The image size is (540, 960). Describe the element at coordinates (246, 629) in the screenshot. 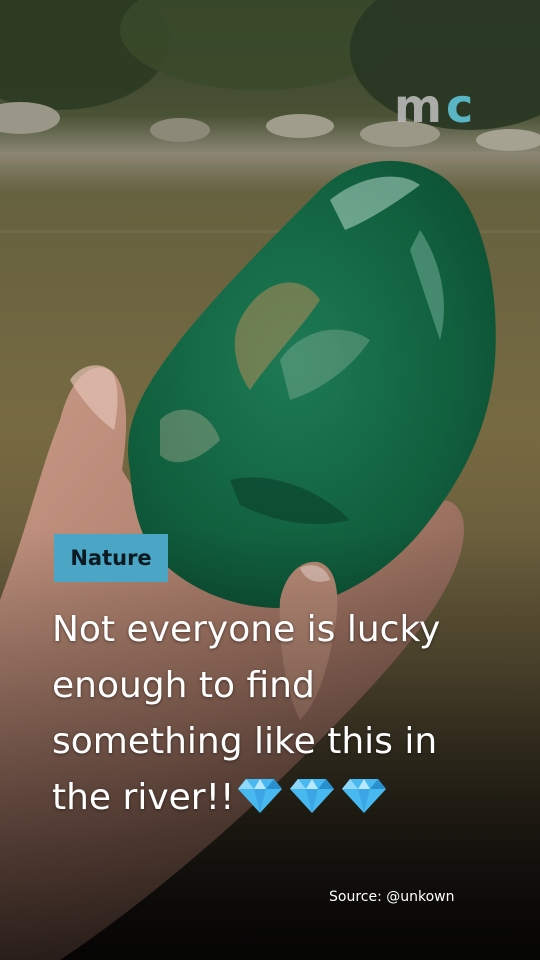

I see `headline-line: Not everyone is lucky` at that location.